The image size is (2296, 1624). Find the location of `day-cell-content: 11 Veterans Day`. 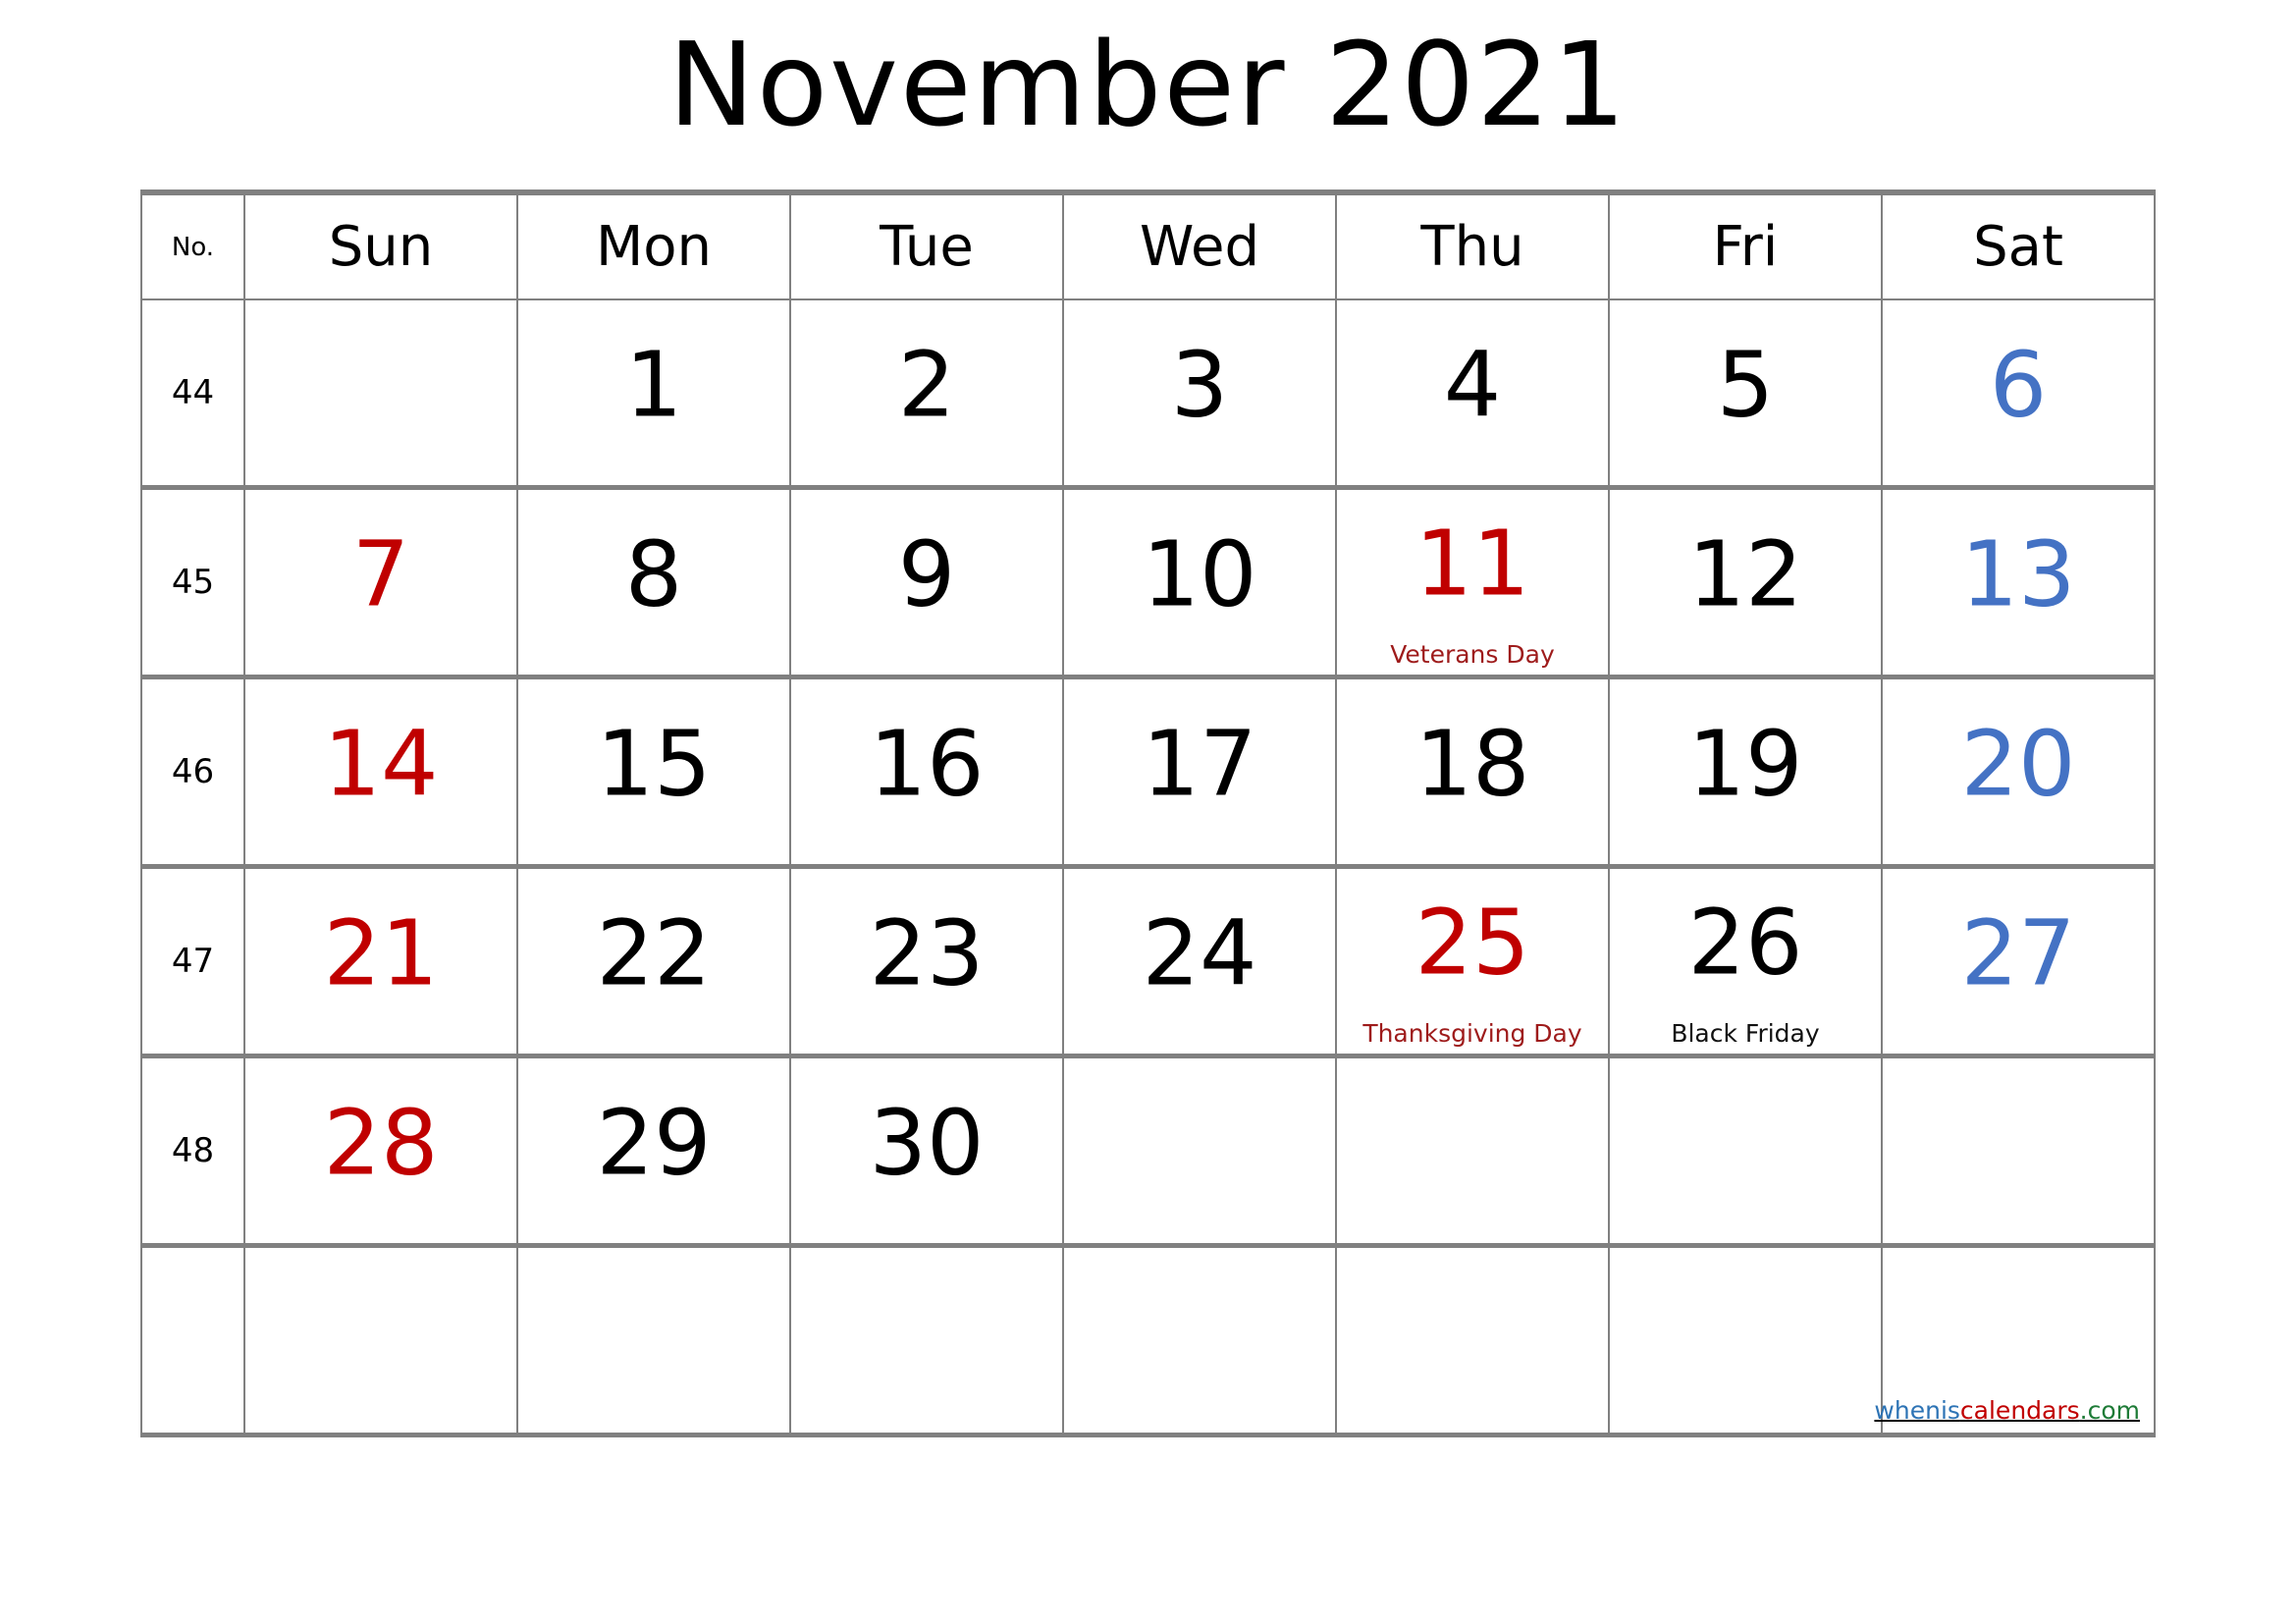

day-cell-content: 11 Veterans Day is located at coordinates (1472, 582).